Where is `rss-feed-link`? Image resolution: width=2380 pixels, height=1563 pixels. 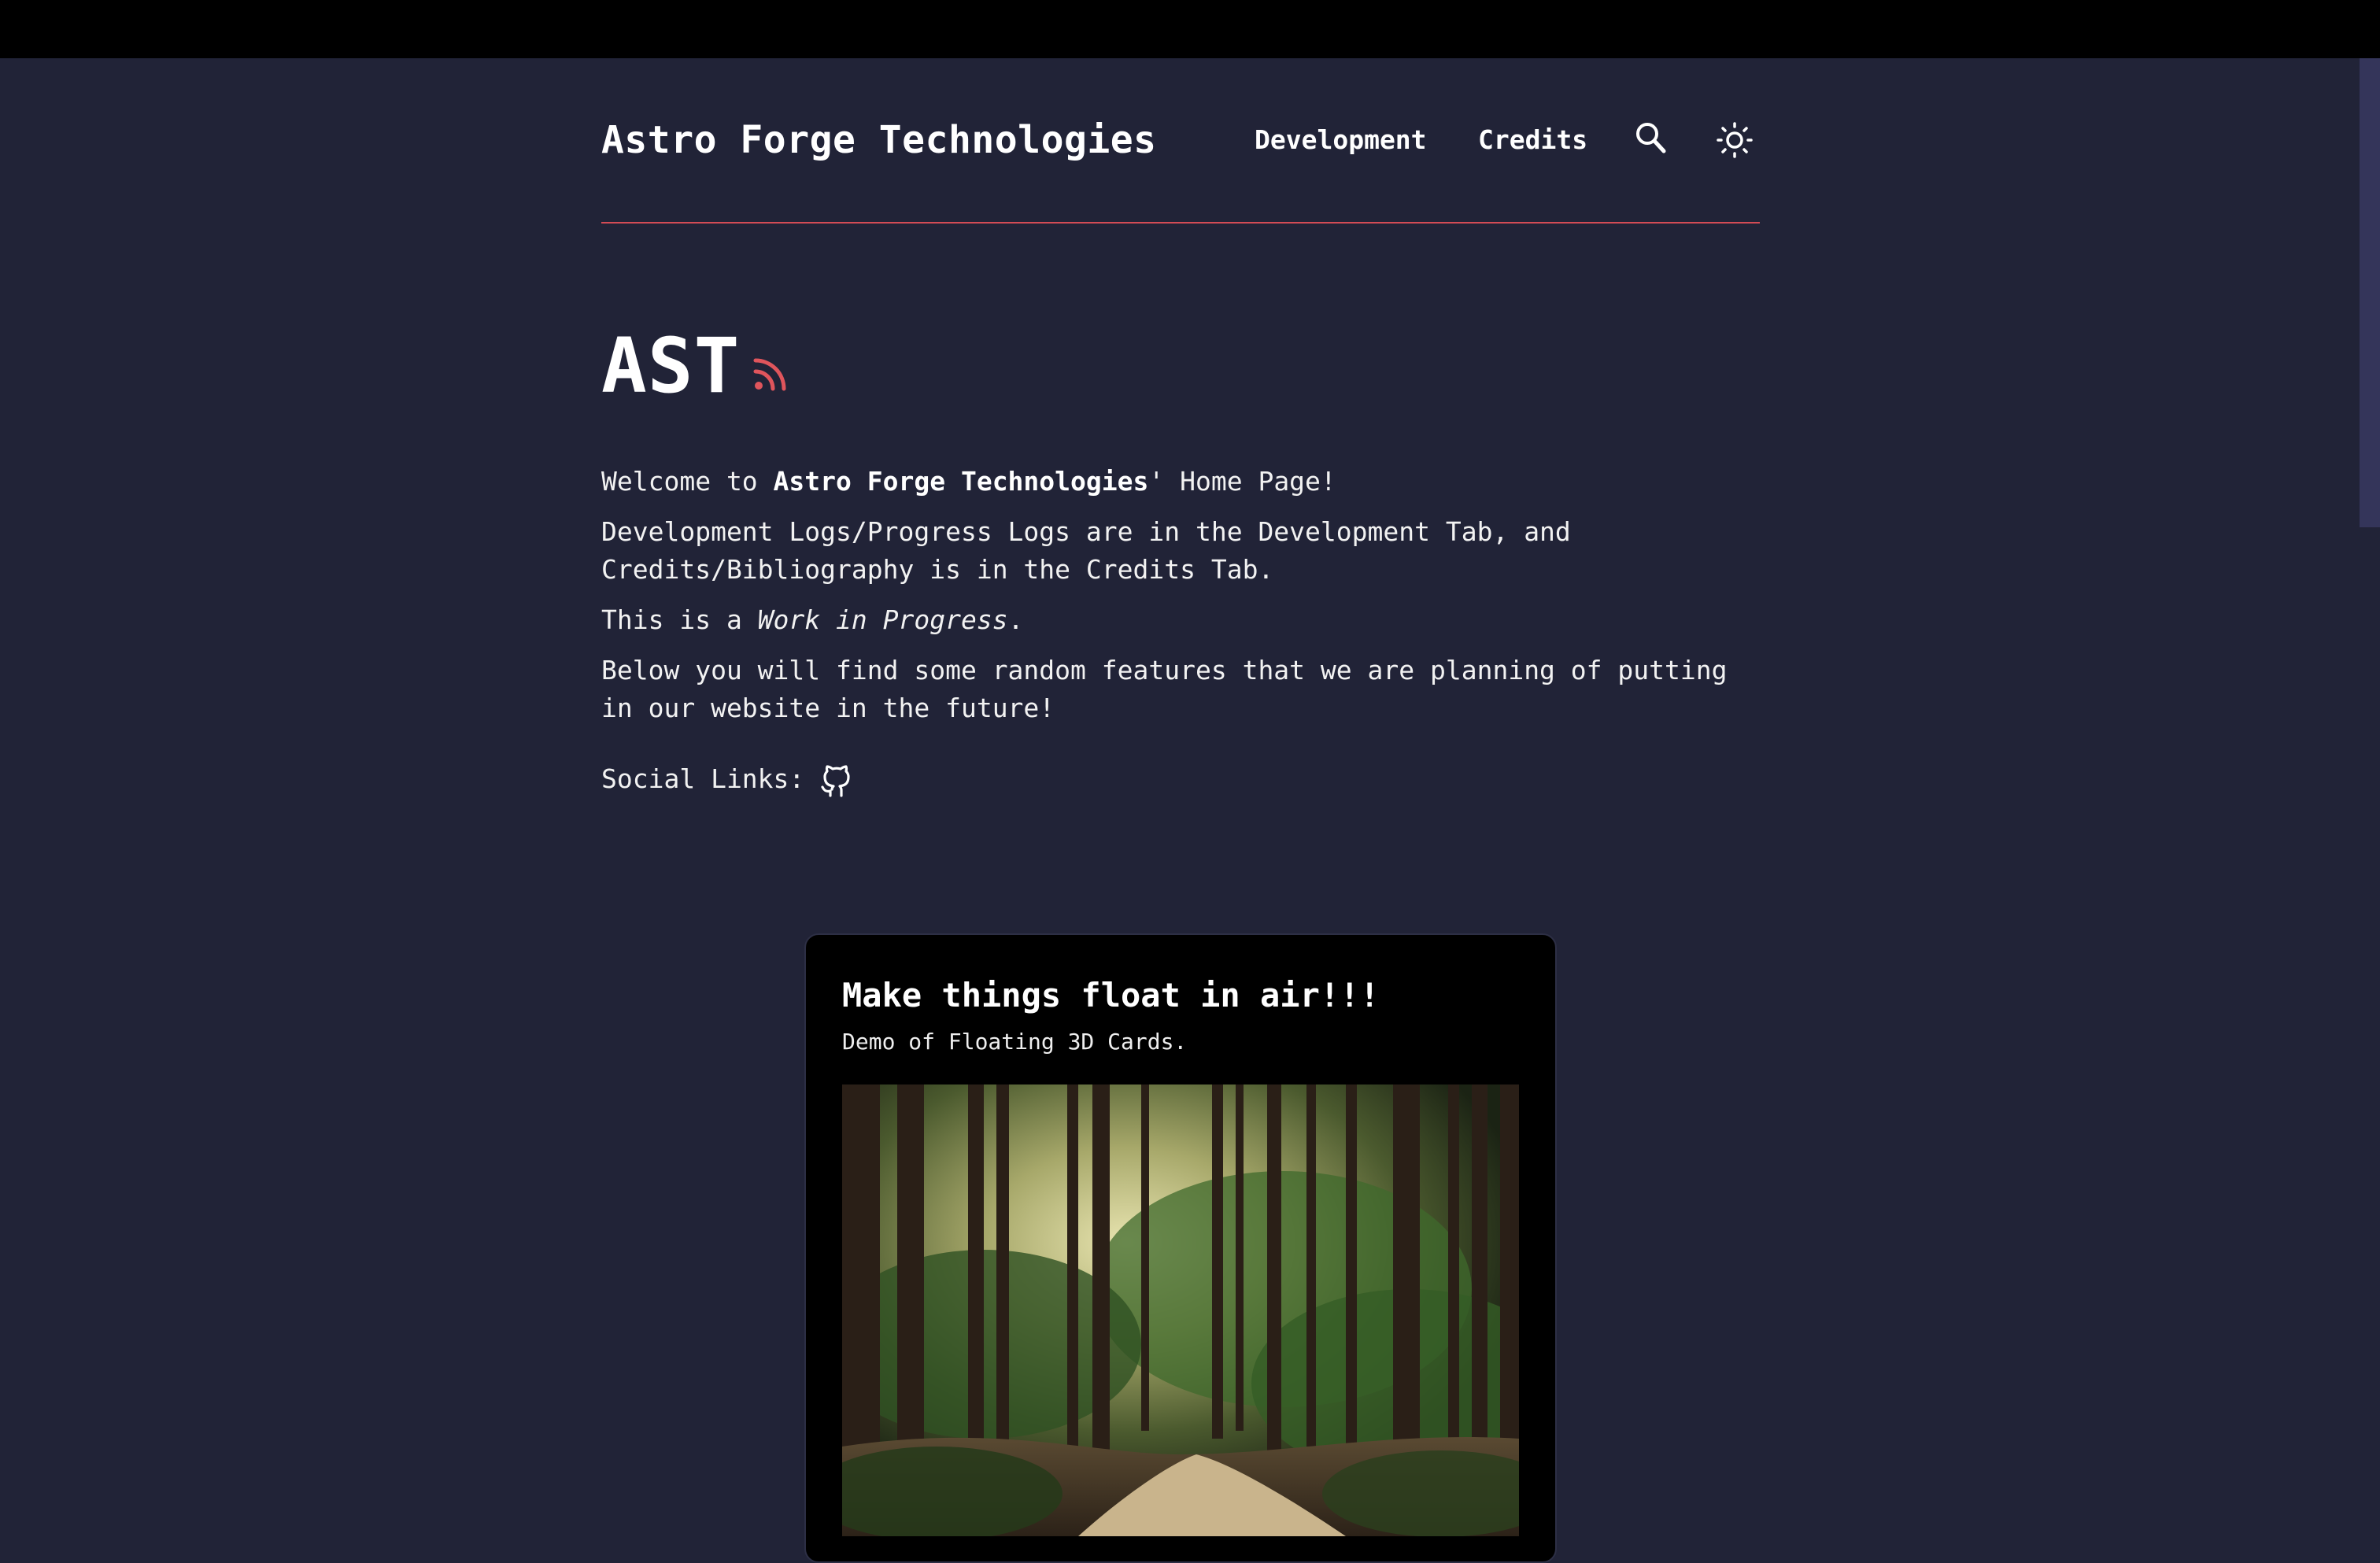 rss-feed-link is located at coordinates (770, 374).